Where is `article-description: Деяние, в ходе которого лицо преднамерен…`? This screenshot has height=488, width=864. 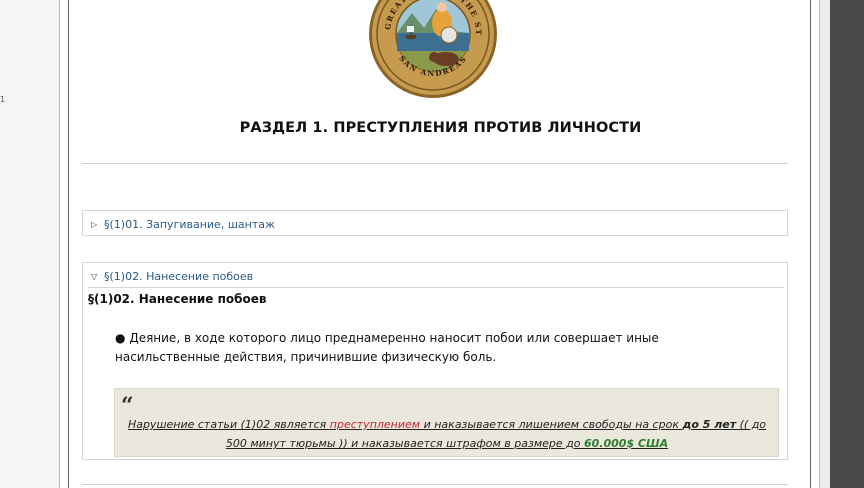 article-description: Деяние, в ходе которого лицо преднамерен… is located at coordinates (387, 347).